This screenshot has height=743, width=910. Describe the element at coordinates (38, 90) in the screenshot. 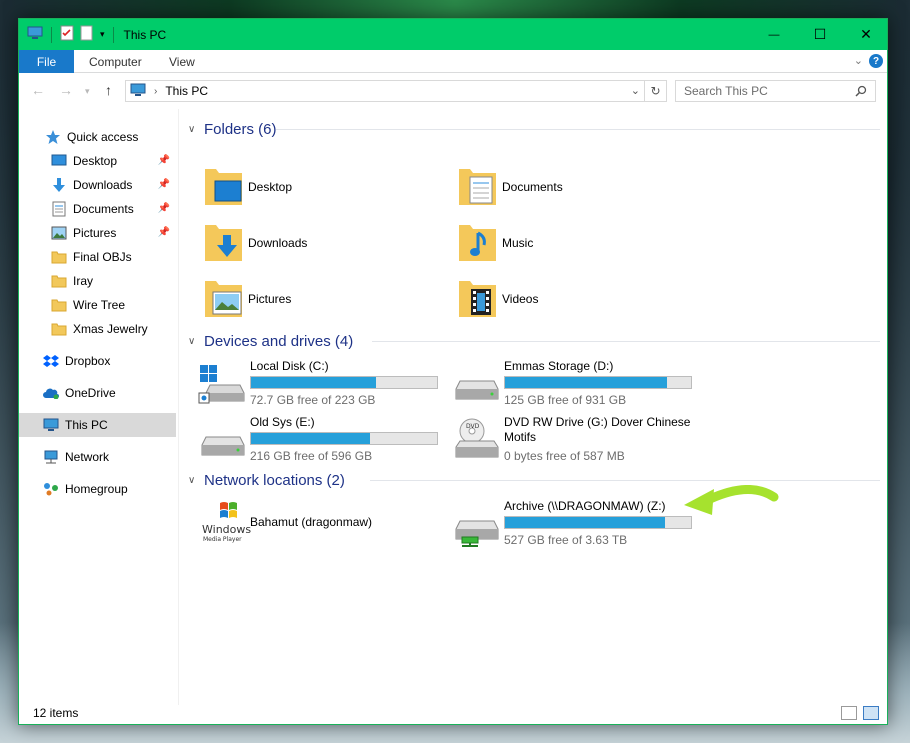

I see `back-arrow-icon: ←` at that location.